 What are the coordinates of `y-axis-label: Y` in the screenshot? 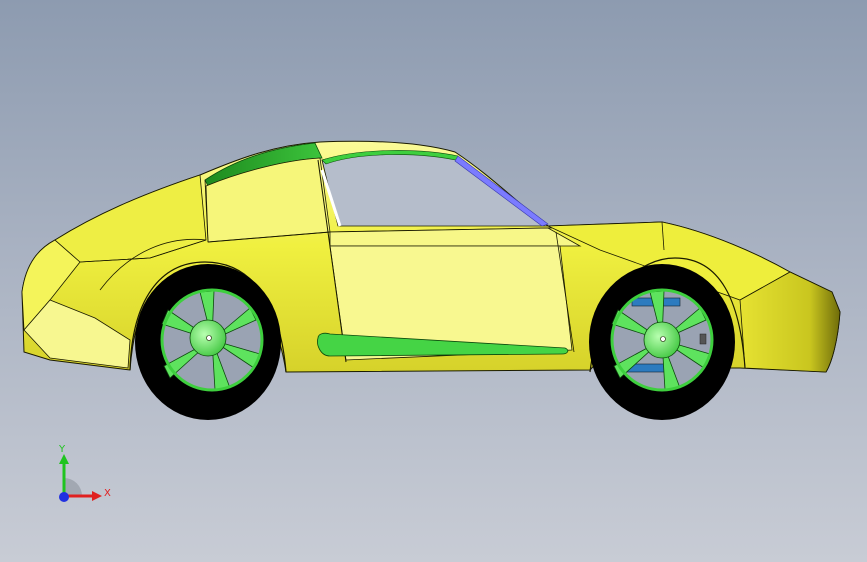 It's located at (62, 449).